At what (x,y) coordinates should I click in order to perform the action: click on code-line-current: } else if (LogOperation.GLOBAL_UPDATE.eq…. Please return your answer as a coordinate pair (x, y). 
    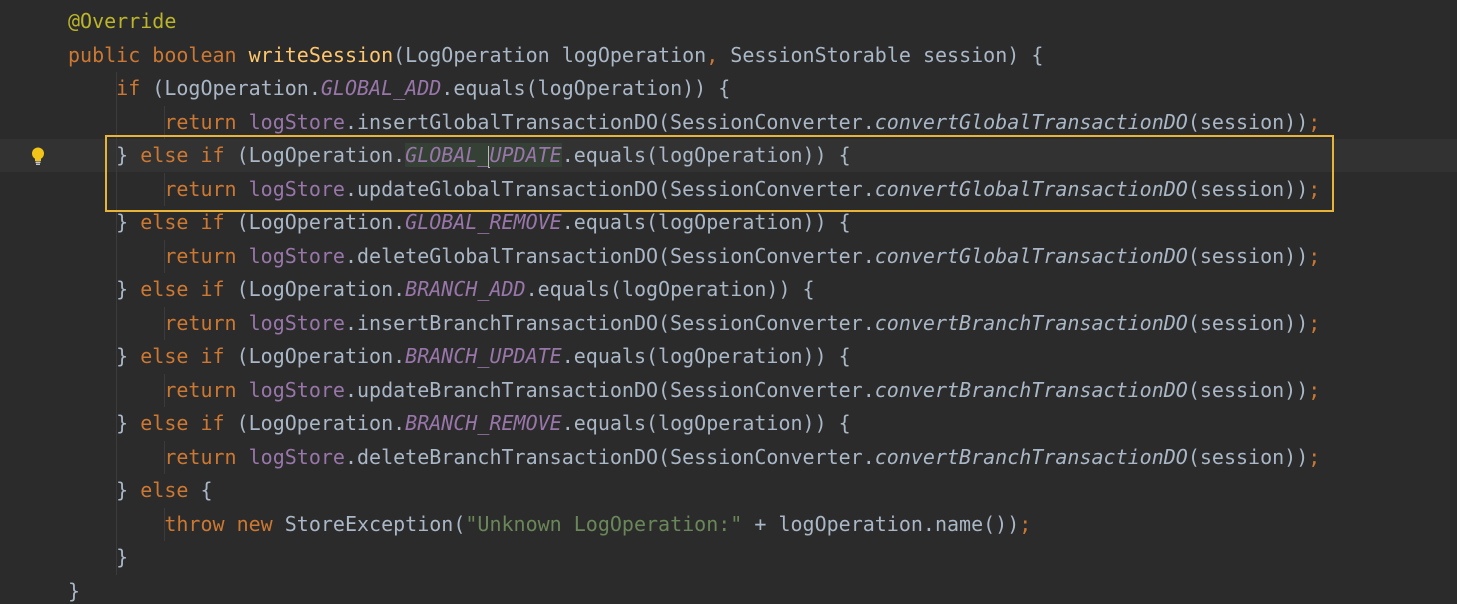
    Looking at the image, I should click on (728, 155).